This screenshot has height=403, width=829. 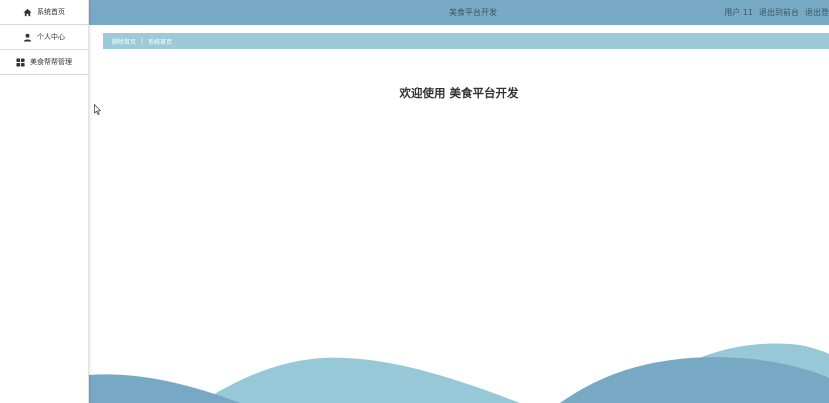 What do you see at coordinates (51, 37) in the screenshot?
I see `sidebar-item-label: 个人中心` at bounding box center [51, 37].